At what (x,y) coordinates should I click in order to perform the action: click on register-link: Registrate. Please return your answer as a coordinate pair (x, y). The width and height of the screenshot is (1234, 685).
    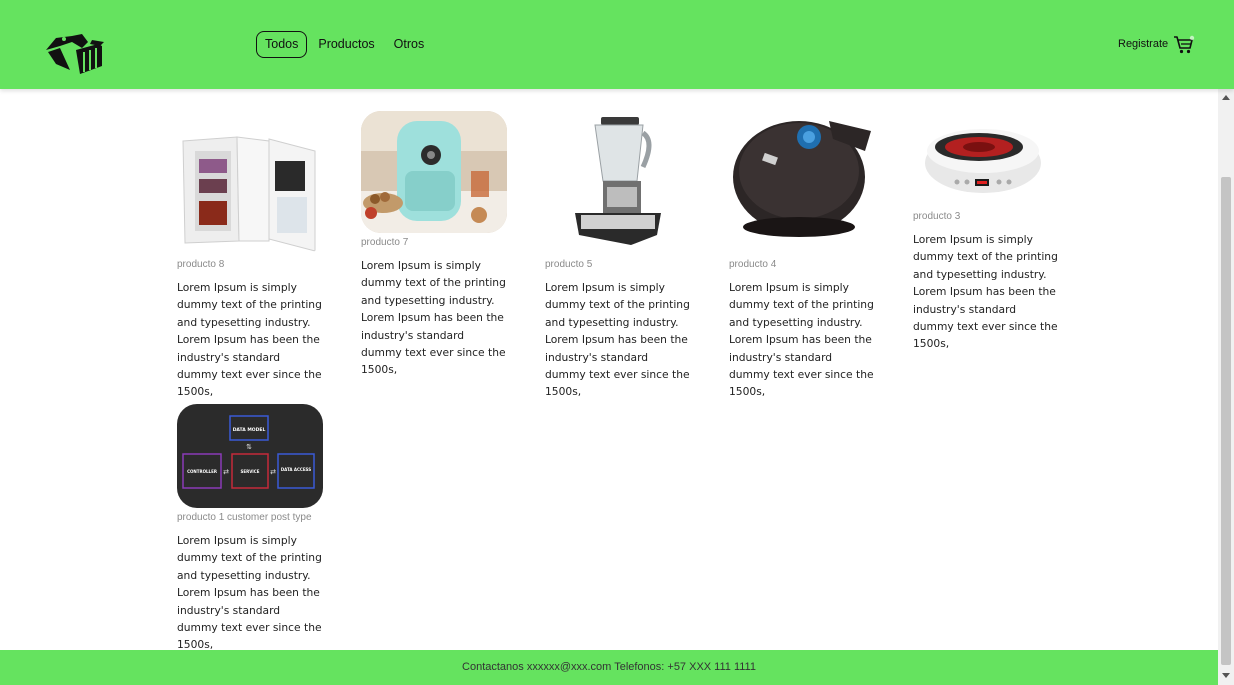
    Looking at the image, I should click on (1143, 44).